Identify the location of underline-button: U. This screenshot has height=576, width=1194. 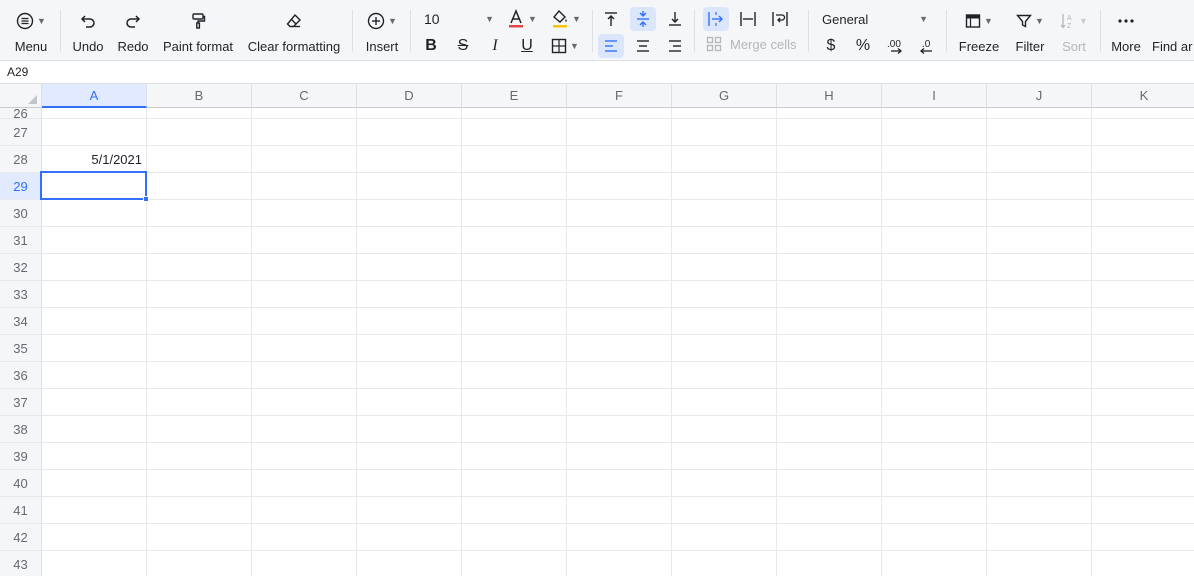
(527, 46).